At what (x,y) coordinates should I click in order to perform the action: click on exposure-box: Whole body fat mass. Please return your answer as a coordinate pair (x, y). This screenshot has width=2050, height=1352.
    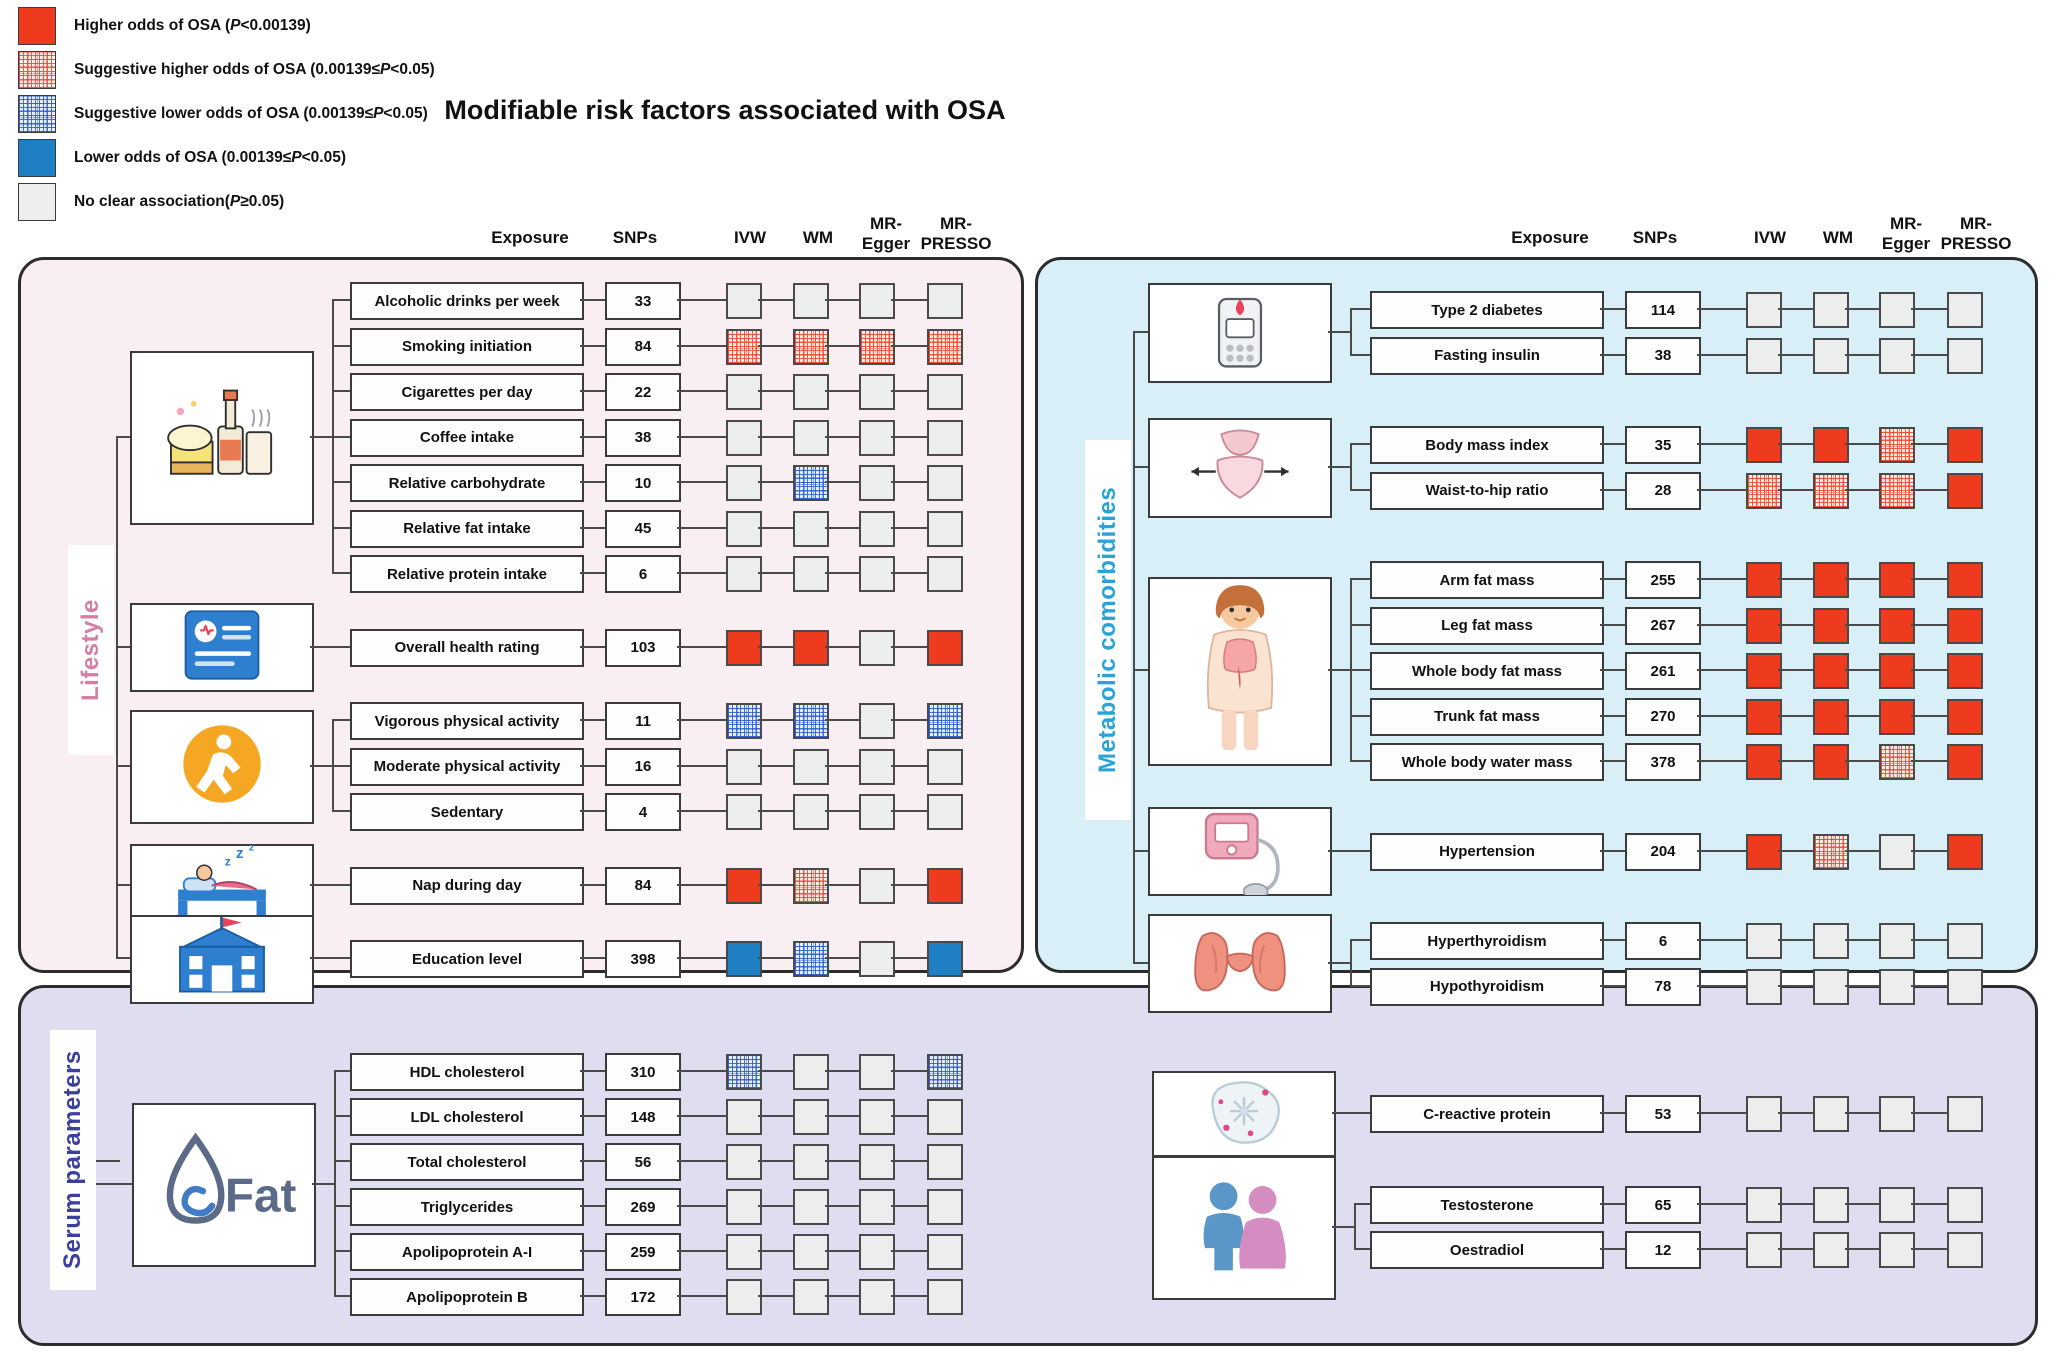
    Looking at the image, I should click on (1487, 671).